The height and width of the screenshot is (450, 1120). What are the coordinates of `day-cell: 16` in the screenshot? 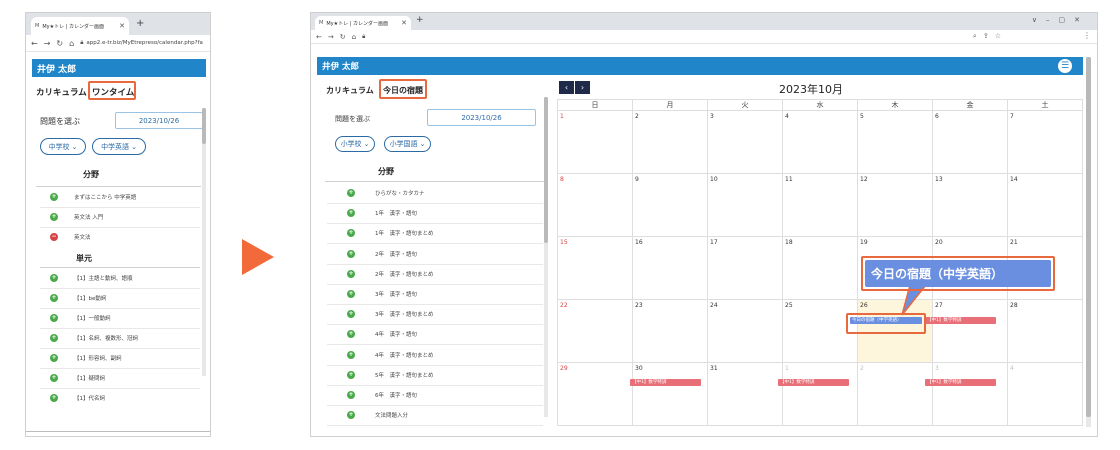 It's located at (670, 268).